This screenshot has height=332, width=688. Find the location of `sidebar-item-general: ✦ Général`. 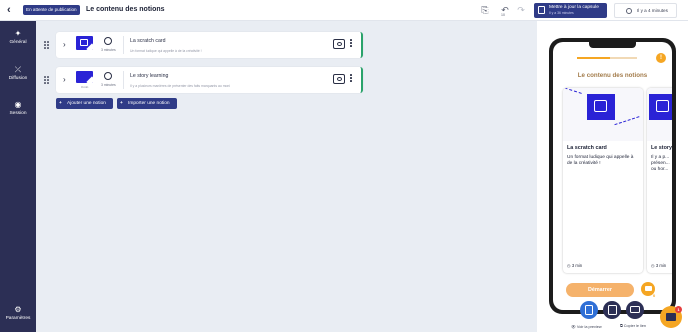

sidebar-item-general: ✦ Général is located at coordinates (18, 42).